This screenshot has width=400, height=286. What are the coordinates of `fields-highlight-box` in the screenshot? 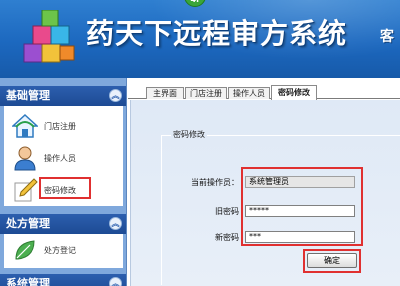 It's located at (302, 206).